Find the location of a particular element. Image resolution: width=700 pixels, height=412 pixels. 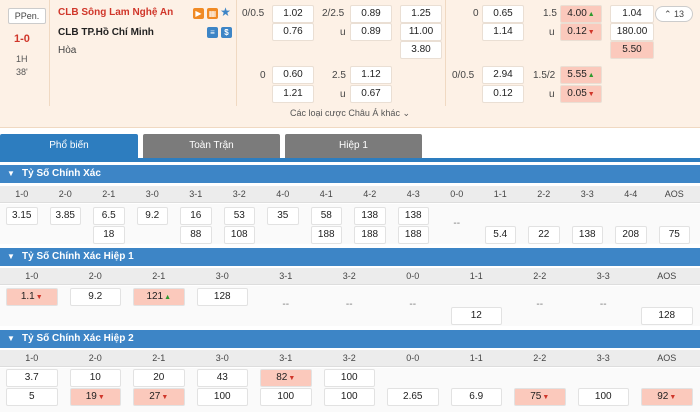

collapse-toggle: ⌃ 13 is located at coordinates (674, 14).